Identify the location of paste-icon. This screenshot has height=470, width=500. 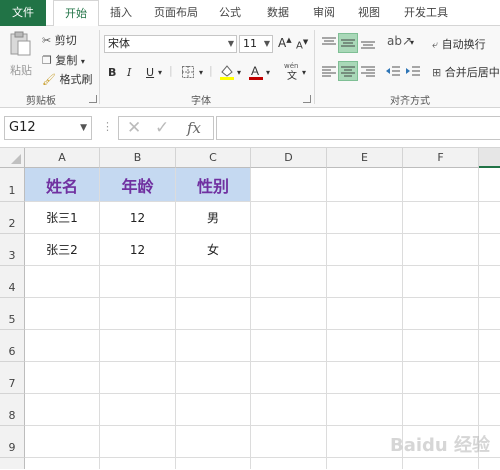
(20, 44).